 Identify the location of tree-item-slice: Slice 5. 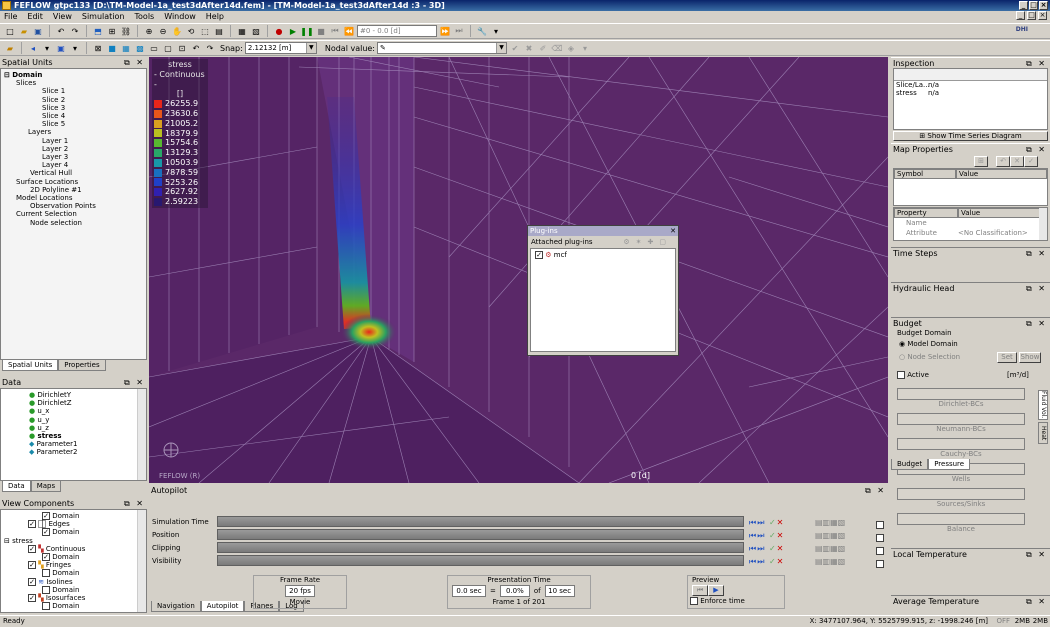
(75, 124).